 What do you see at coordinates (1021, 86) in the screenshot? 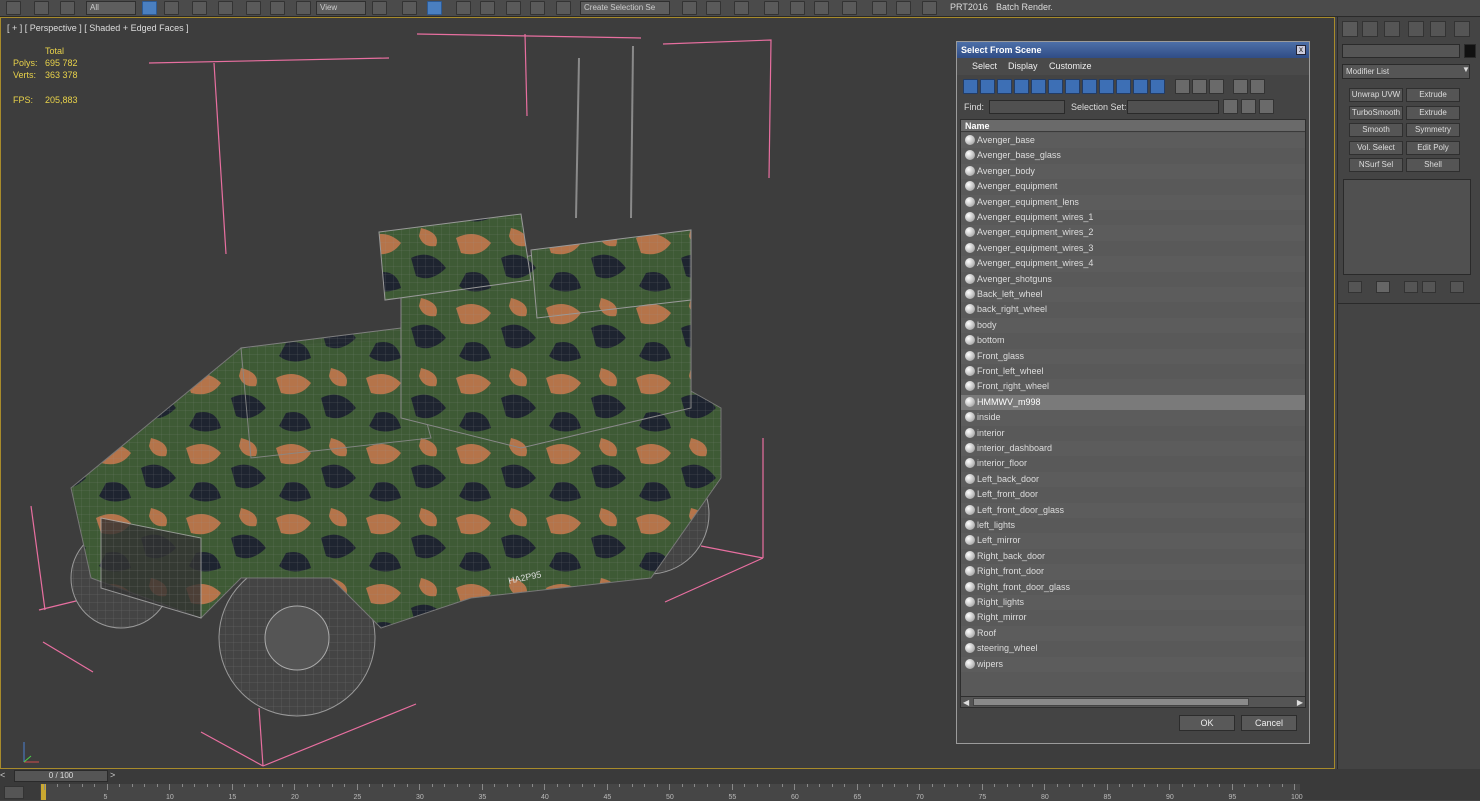
I see `display-cameras-icon` at bounding box center [1021, 86].